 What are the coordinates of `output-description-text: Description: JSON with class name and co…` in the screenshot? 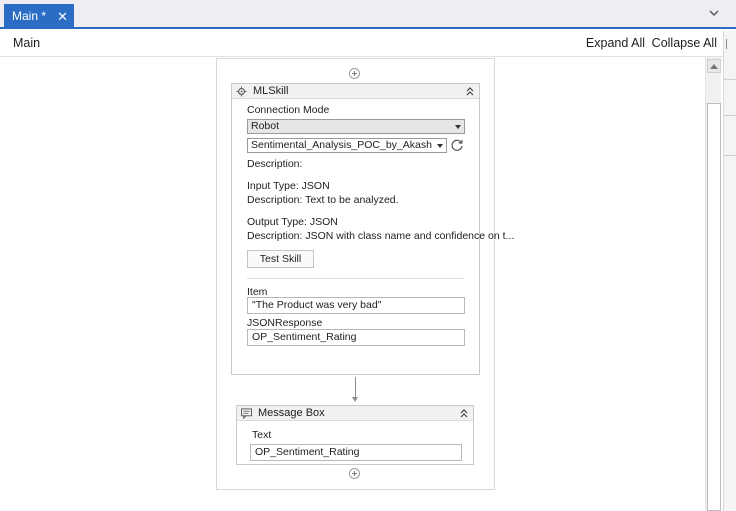 It's located at (381, 236).